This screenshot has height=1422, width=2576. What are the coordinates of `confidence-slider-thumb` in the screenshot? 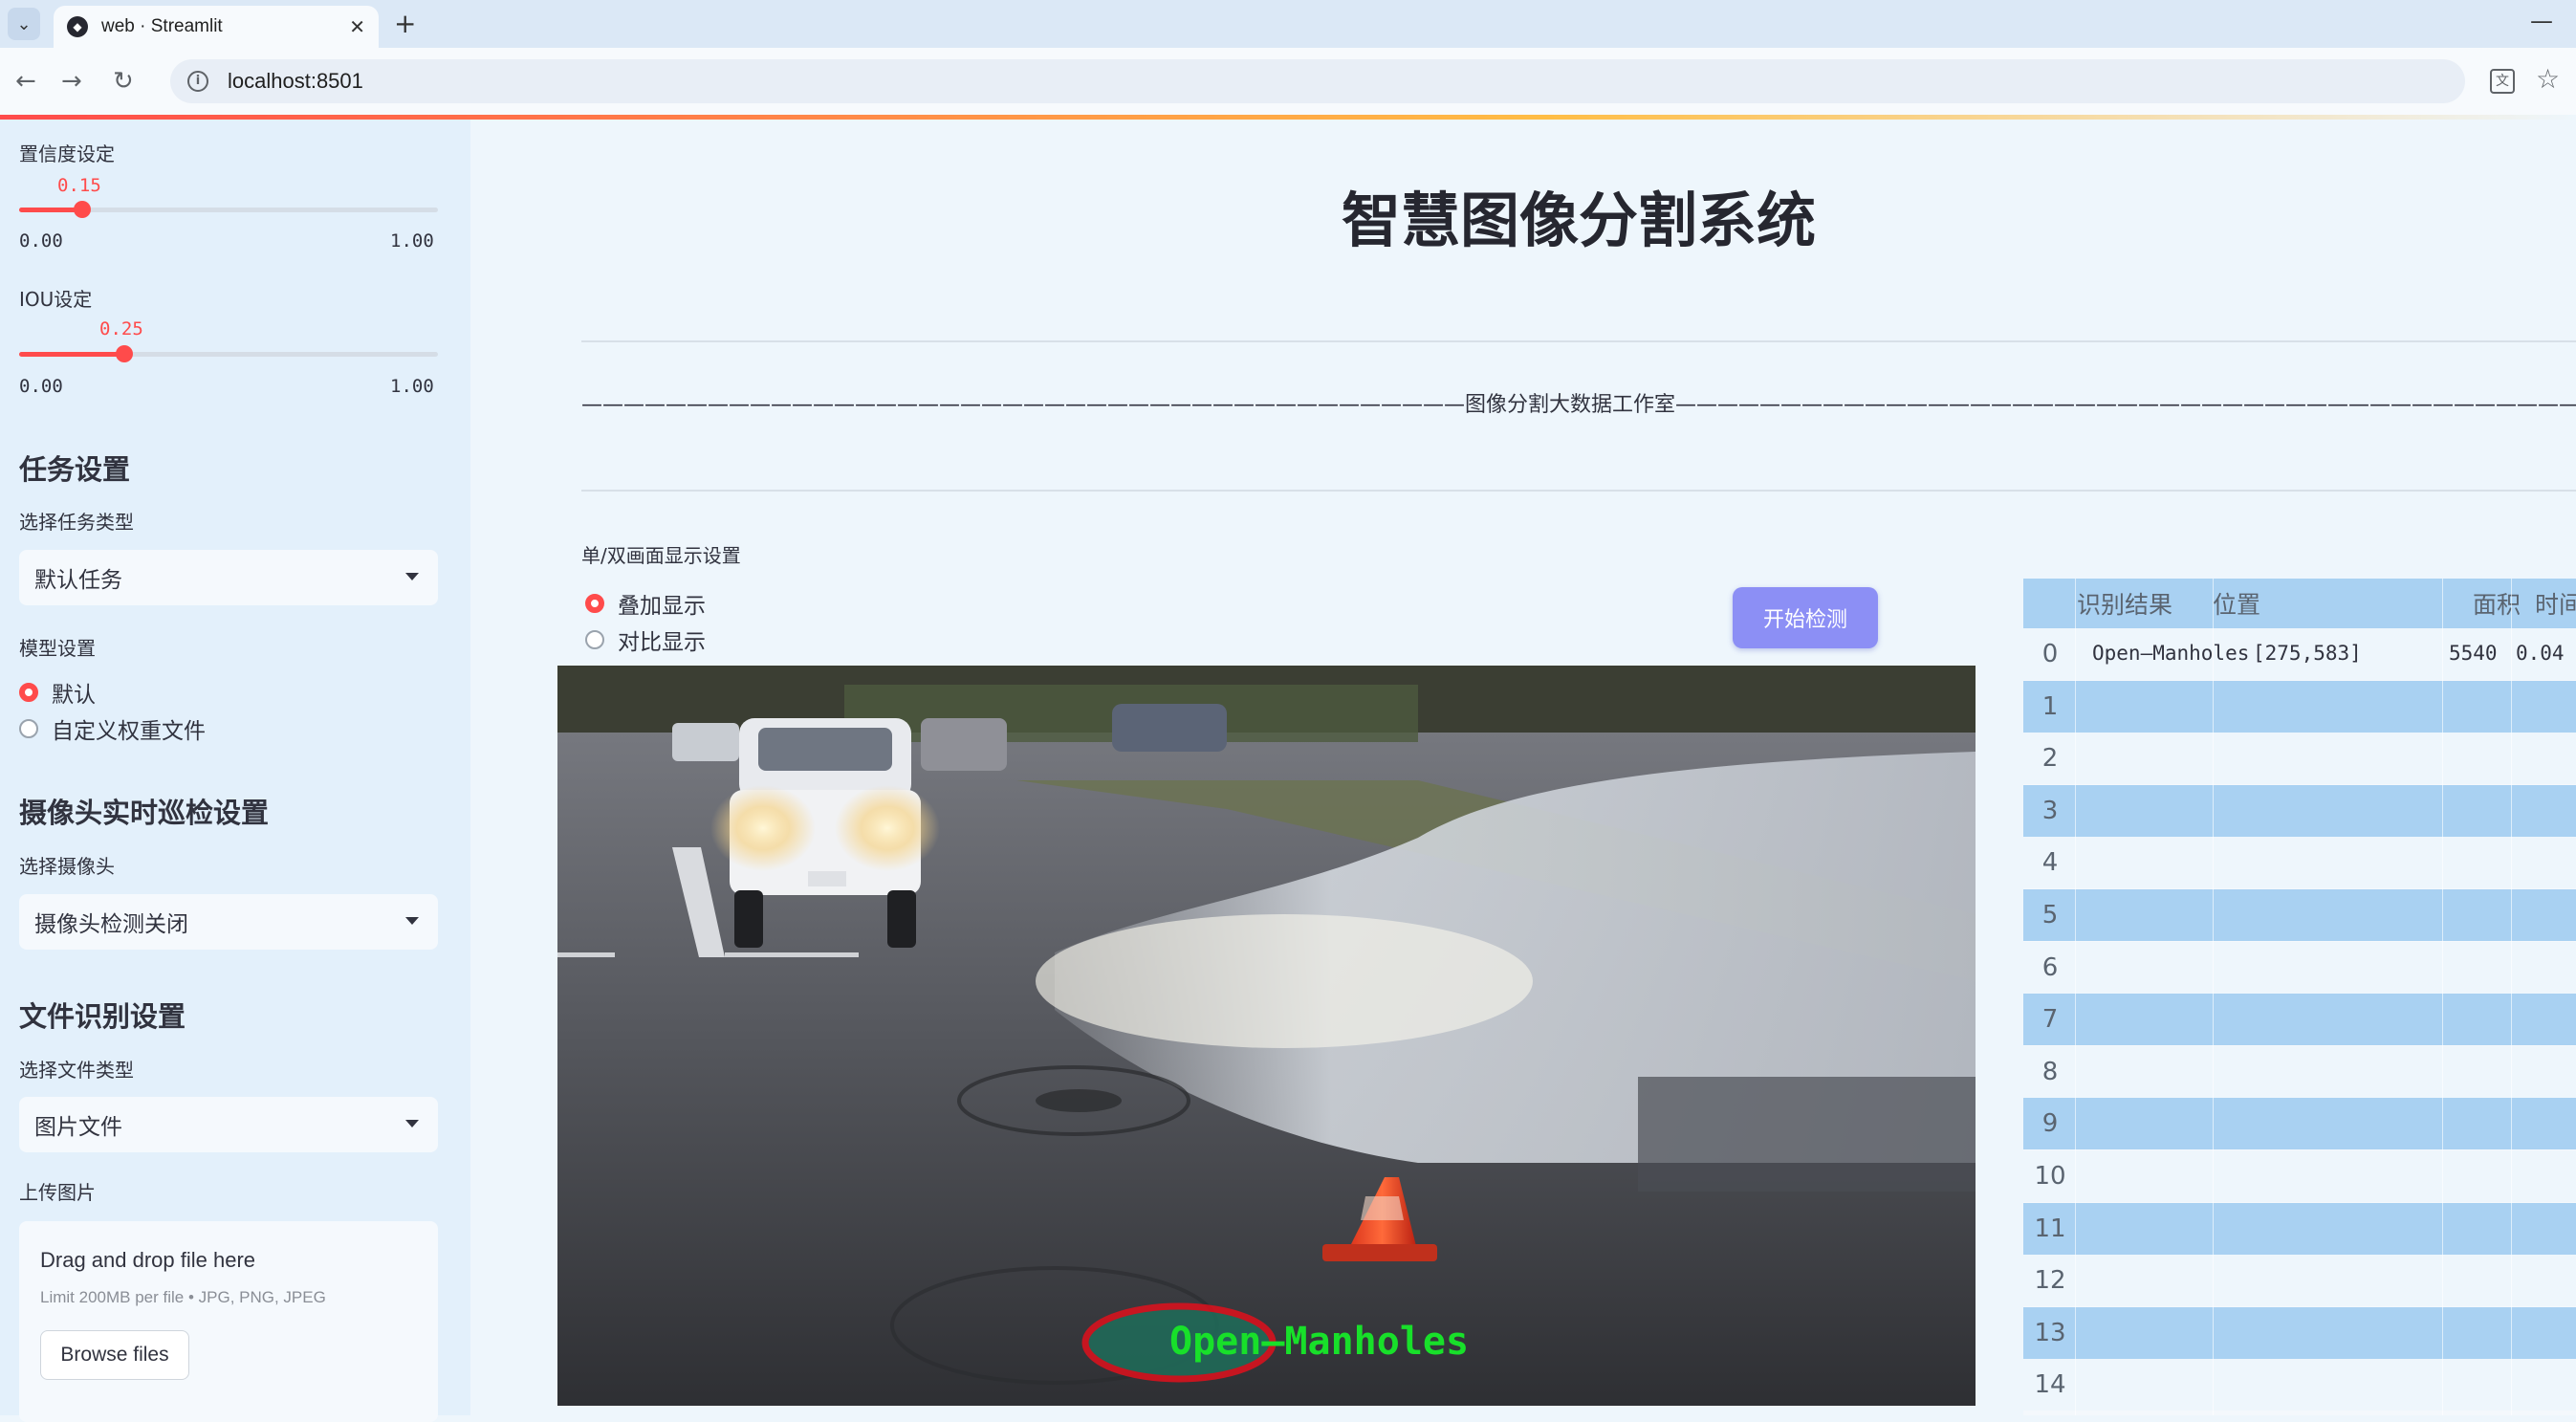 It's located at (82, 209).